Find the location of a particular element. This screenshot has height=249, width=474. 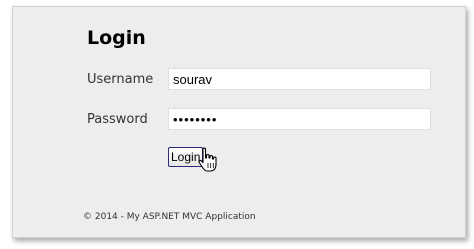

username-label: Username is located at coordinates (120, 79).